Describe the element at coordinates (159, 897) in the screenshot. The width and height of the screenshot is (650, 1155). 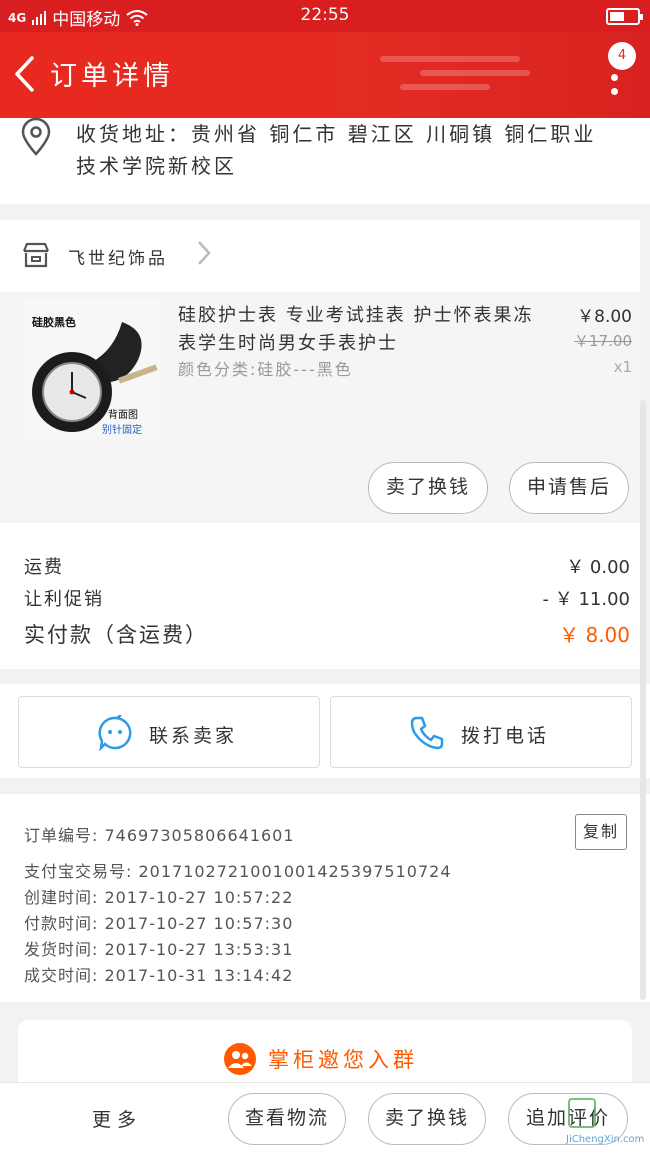
I see `created-time: 创建时间: 2017-10-27 10:57:22` at that location.